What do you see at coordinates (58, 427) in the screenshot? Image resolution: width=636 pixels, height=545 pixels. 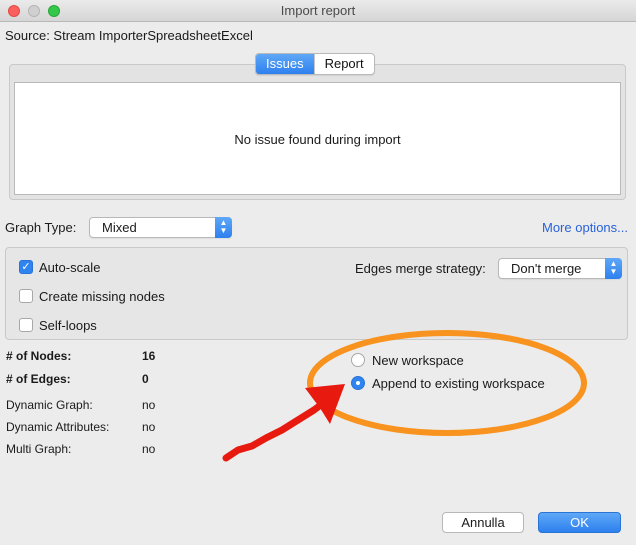 I see `dynamic-attributes-label: Dynamic Attributes:` at bounding box center [58, 427].